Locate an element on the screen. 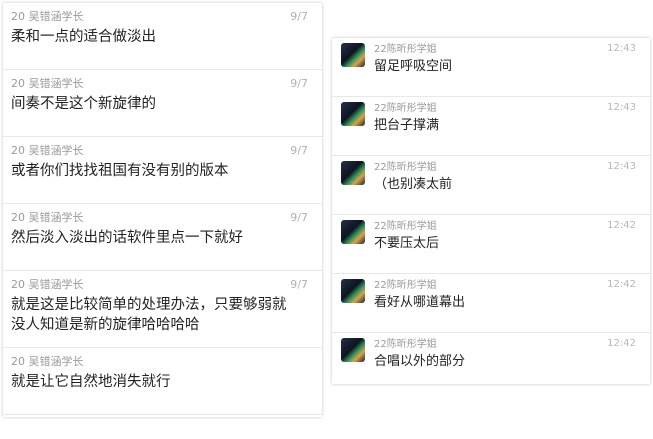 The image size is (653, 439). message-text: 留足呼吸空间 is located at coordinates (413, 66).